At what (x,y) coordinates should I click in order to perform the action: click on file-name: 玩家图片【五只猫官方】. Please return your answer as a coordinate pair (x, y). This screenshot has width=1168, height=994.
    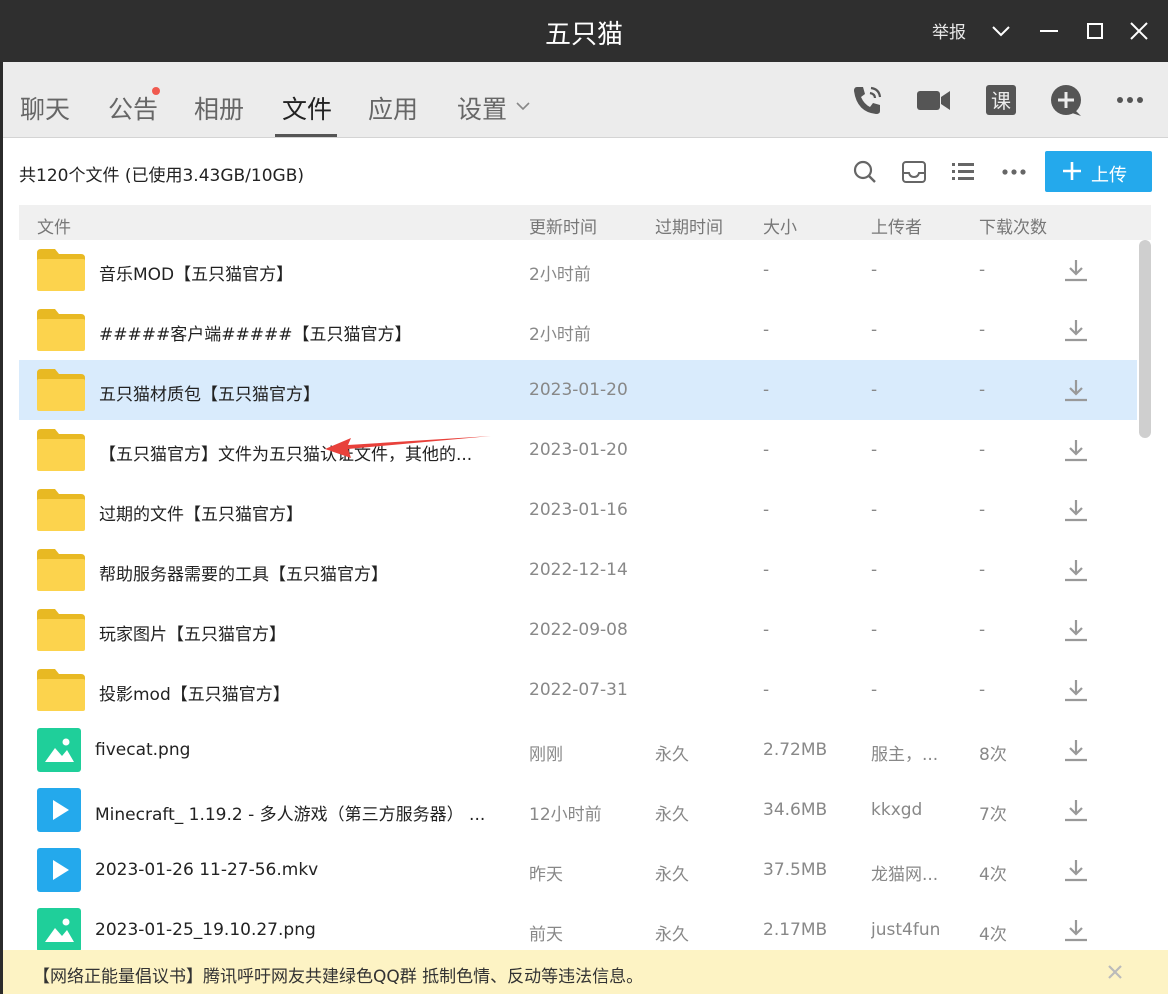
    Looking at the image, I should click on (299, 632).